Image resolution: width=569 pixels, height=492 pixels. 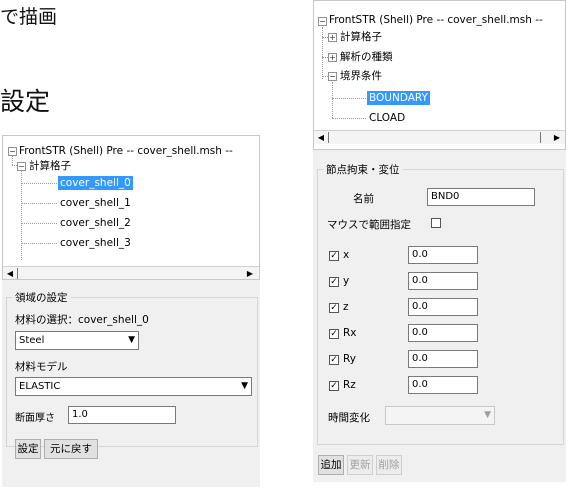 What do you see at coordinates (331, 465) in the screenshot?
I see `add-button: 追加` at bounding box center [331, 465].